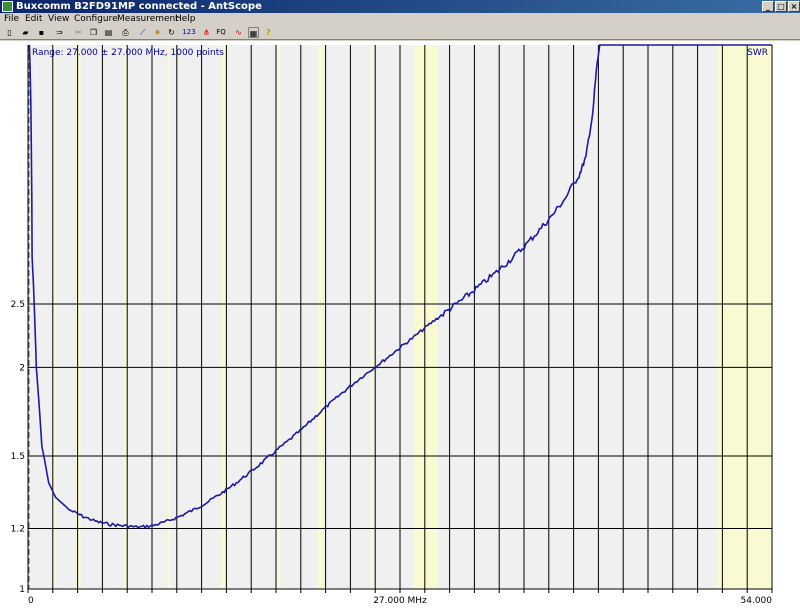 The image size is (800, 613). Describe the element at coordinates (794, 6) in the screenshot. I see `close-button: ×` at that location.